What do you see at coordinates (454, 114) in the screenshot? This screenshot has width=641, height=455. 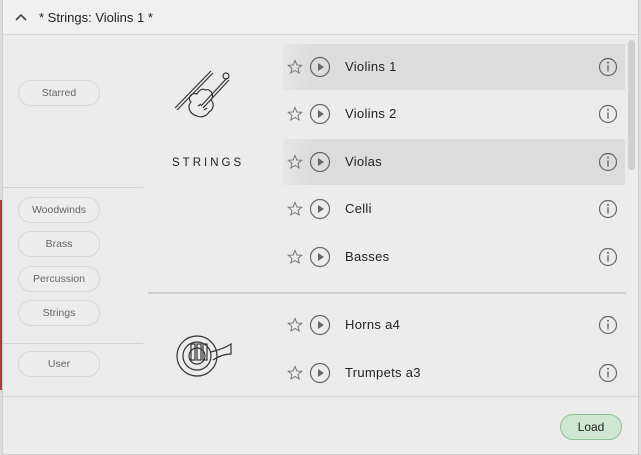 I see `instrument-row-violins-2: Violins 2` at bounding box center [454, 114].